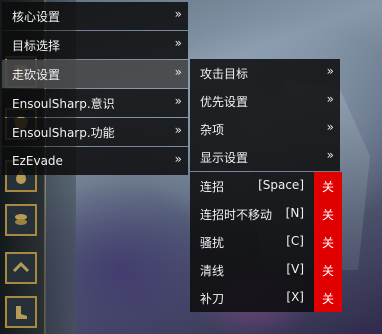  What do you see at coordinates (236, 214) in the screenshot?
I see `keybind-label: 连招时不移动` at bounding box center [236, 214].